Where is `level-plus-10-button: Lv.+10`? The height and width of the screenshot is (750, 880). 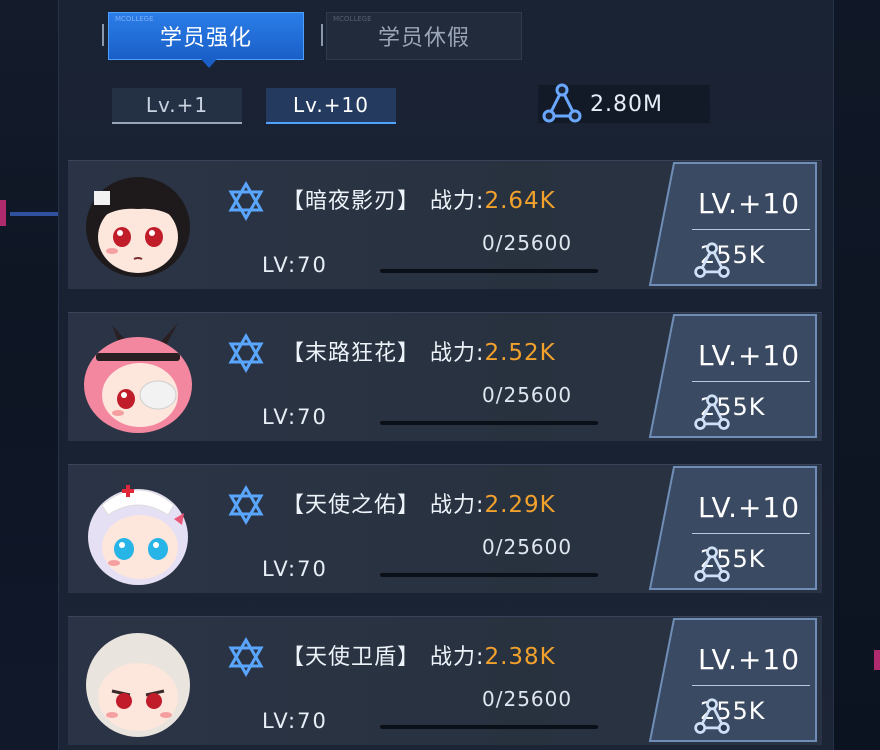 level-plus-10-button: Lv.+10 is located at coordinates (331, 106).